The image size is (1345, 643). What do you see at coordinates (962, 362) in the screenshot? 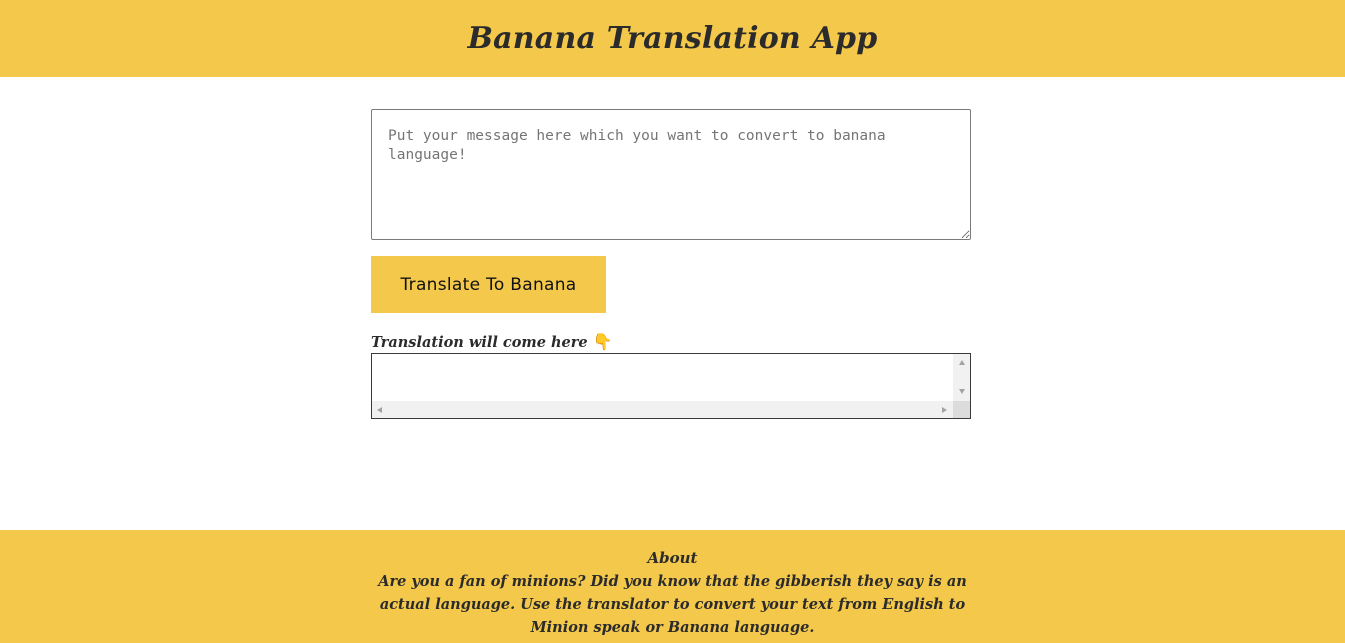
I see `scroll-up-icon` at bounding box center [962, 362].